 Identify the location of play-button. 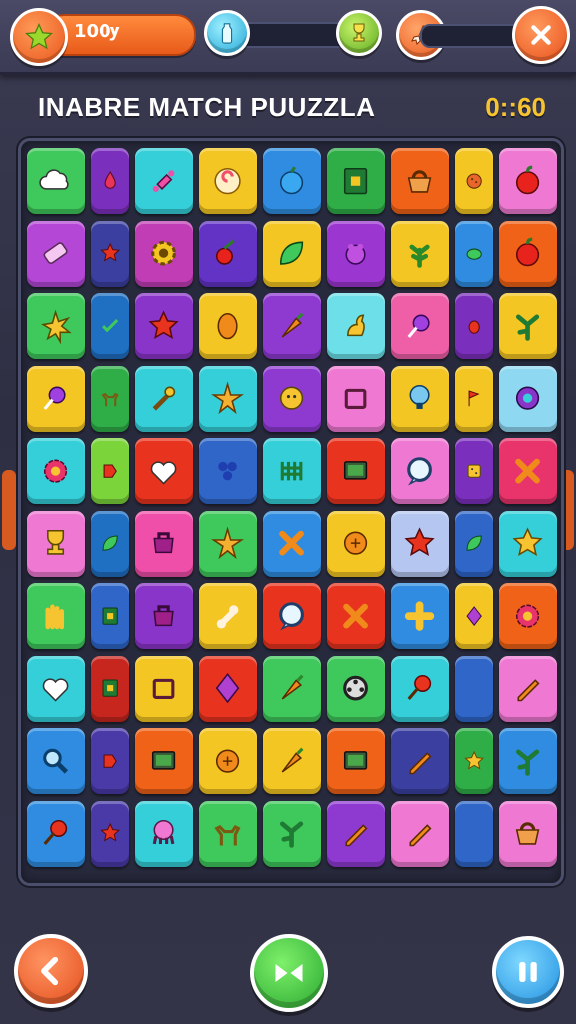
(289, 973).